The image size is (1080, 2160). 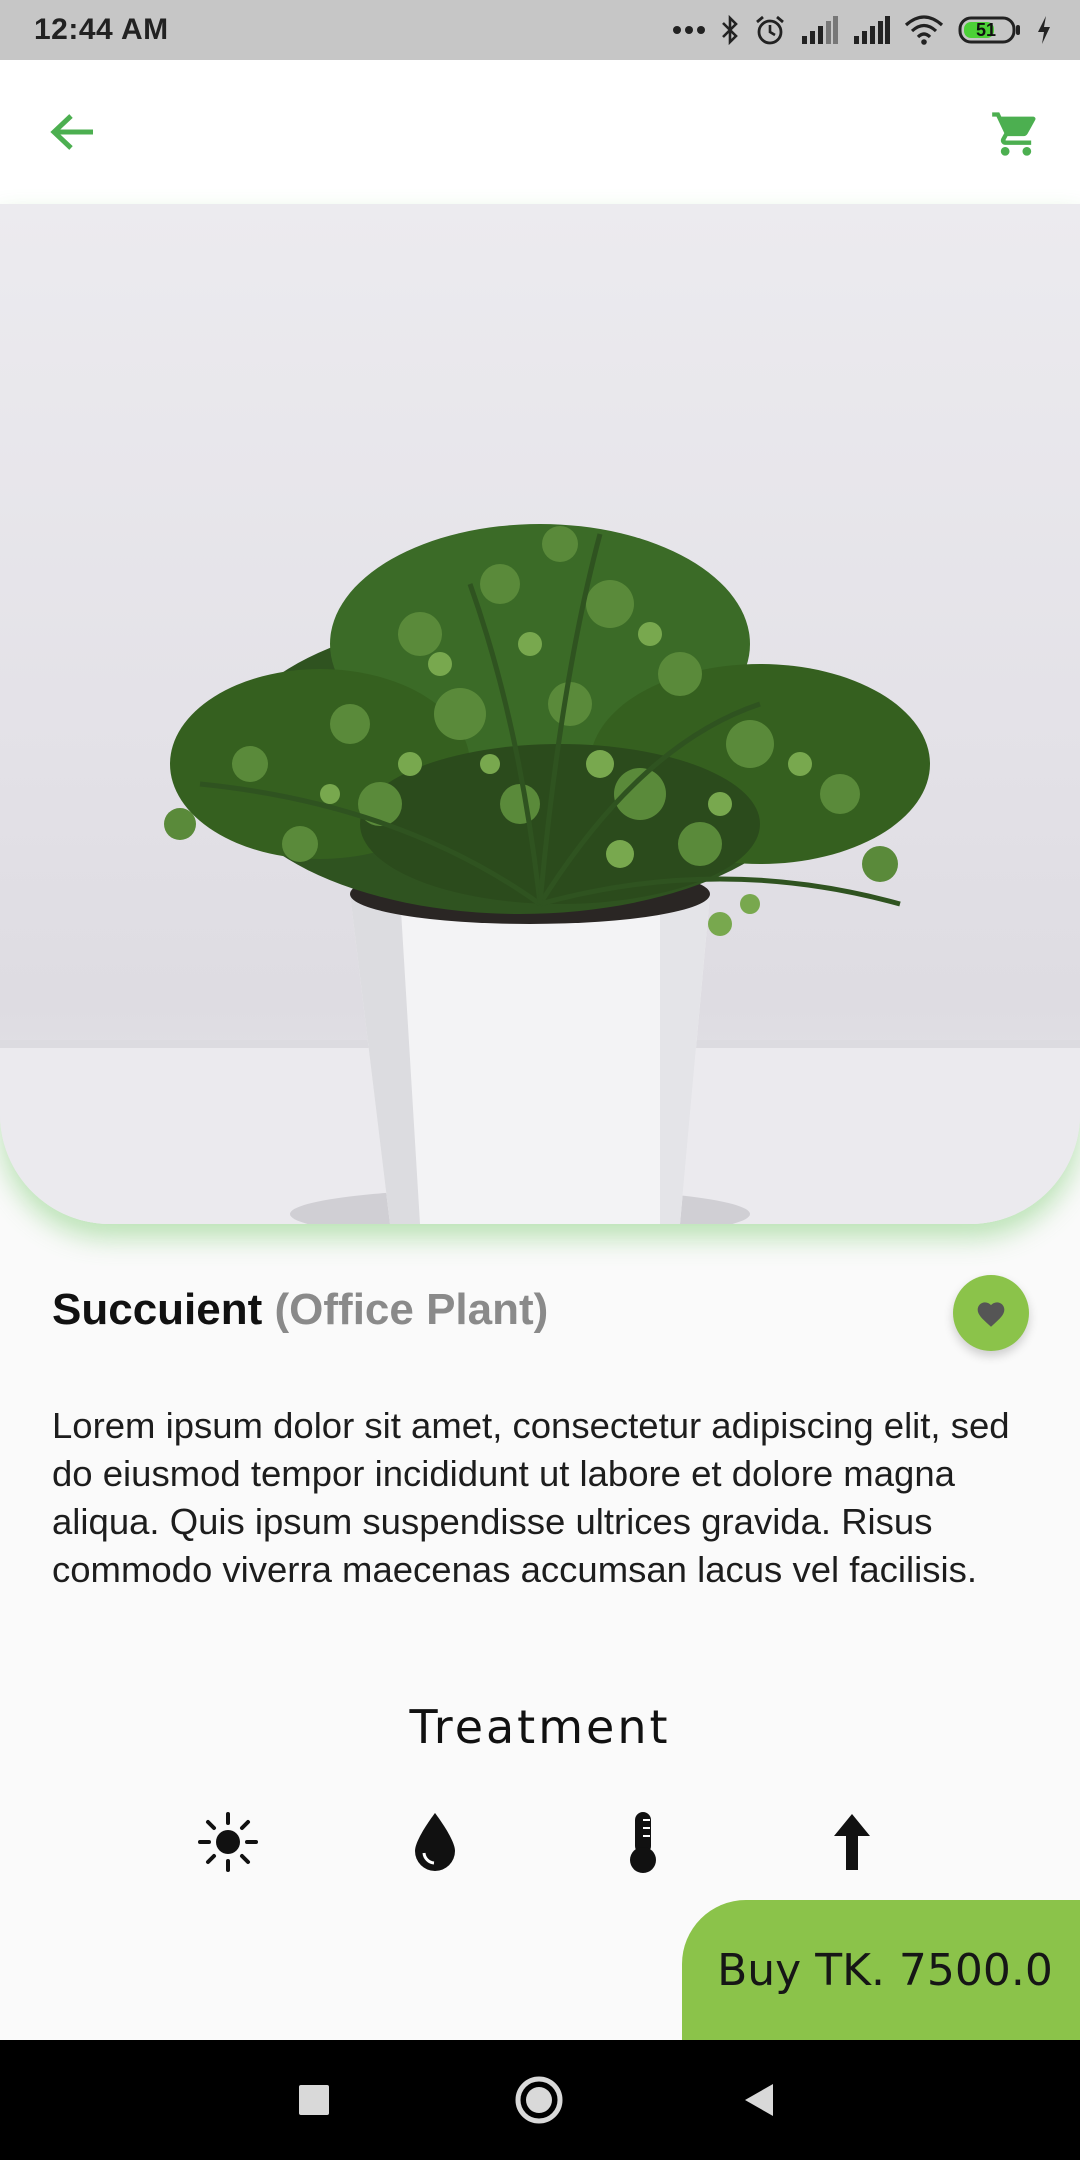 What do you see at coordinates (986, 30) in the screenshot?
I see `battery-level: 51` at bounding box center [986, 30].